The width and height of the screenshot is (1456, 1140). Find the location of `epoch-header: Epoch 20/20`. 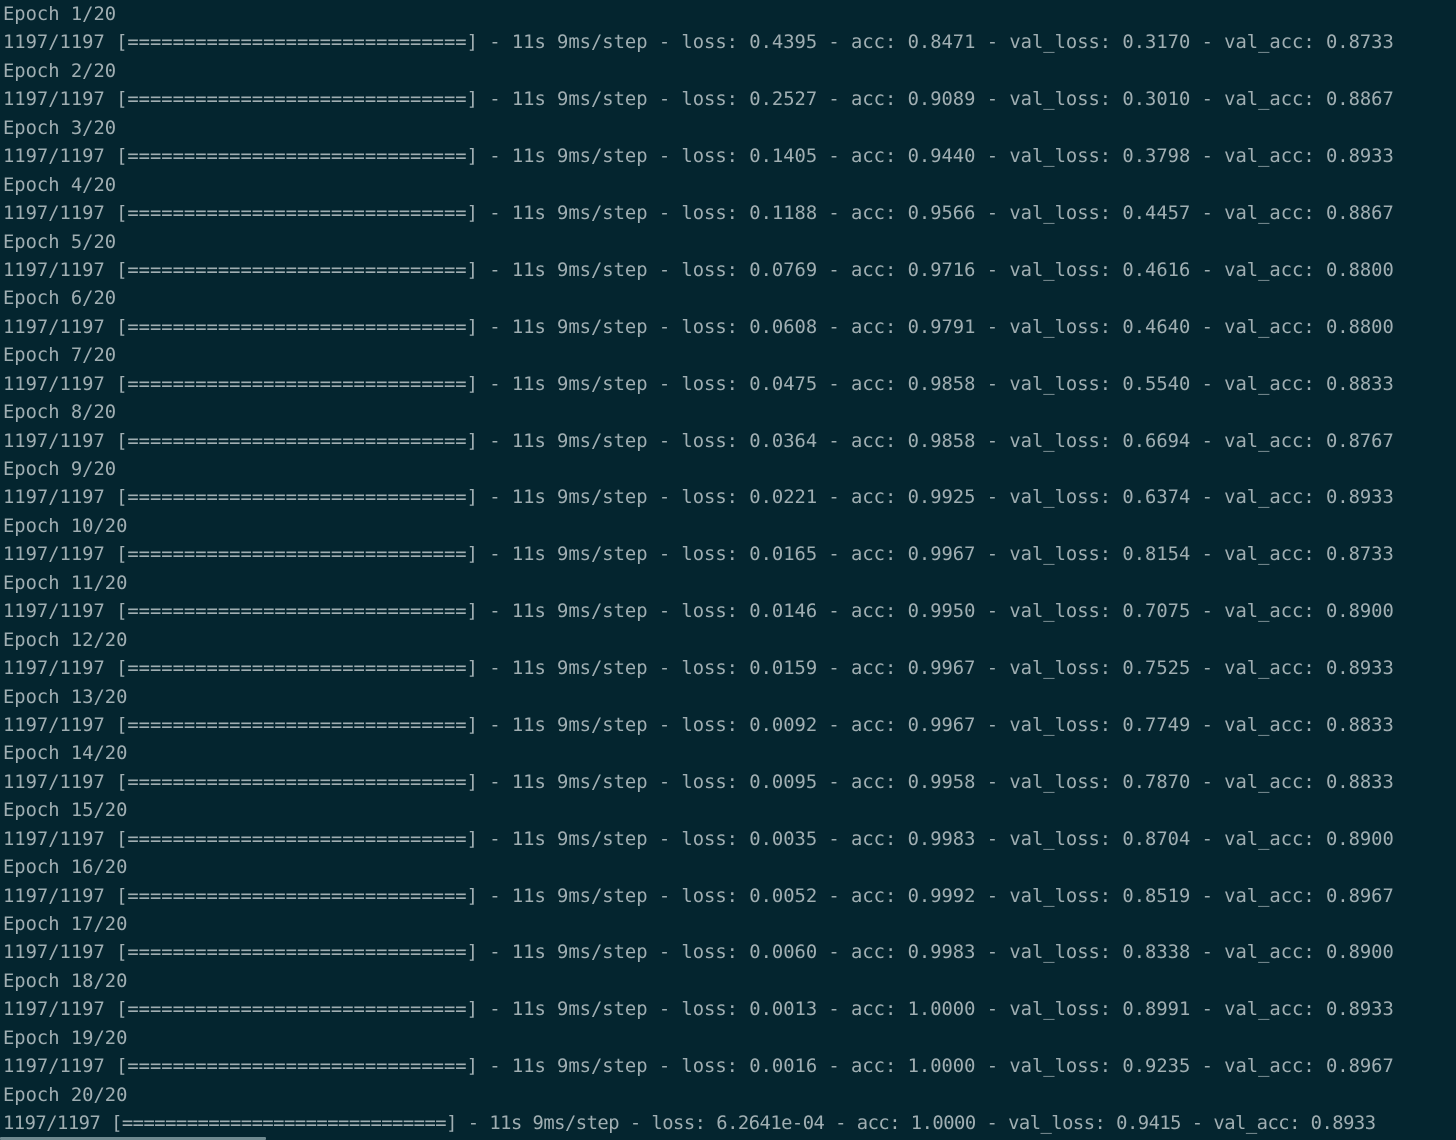

epoch-header: Epoch 20/20 is located at coordinates (65, 1095).